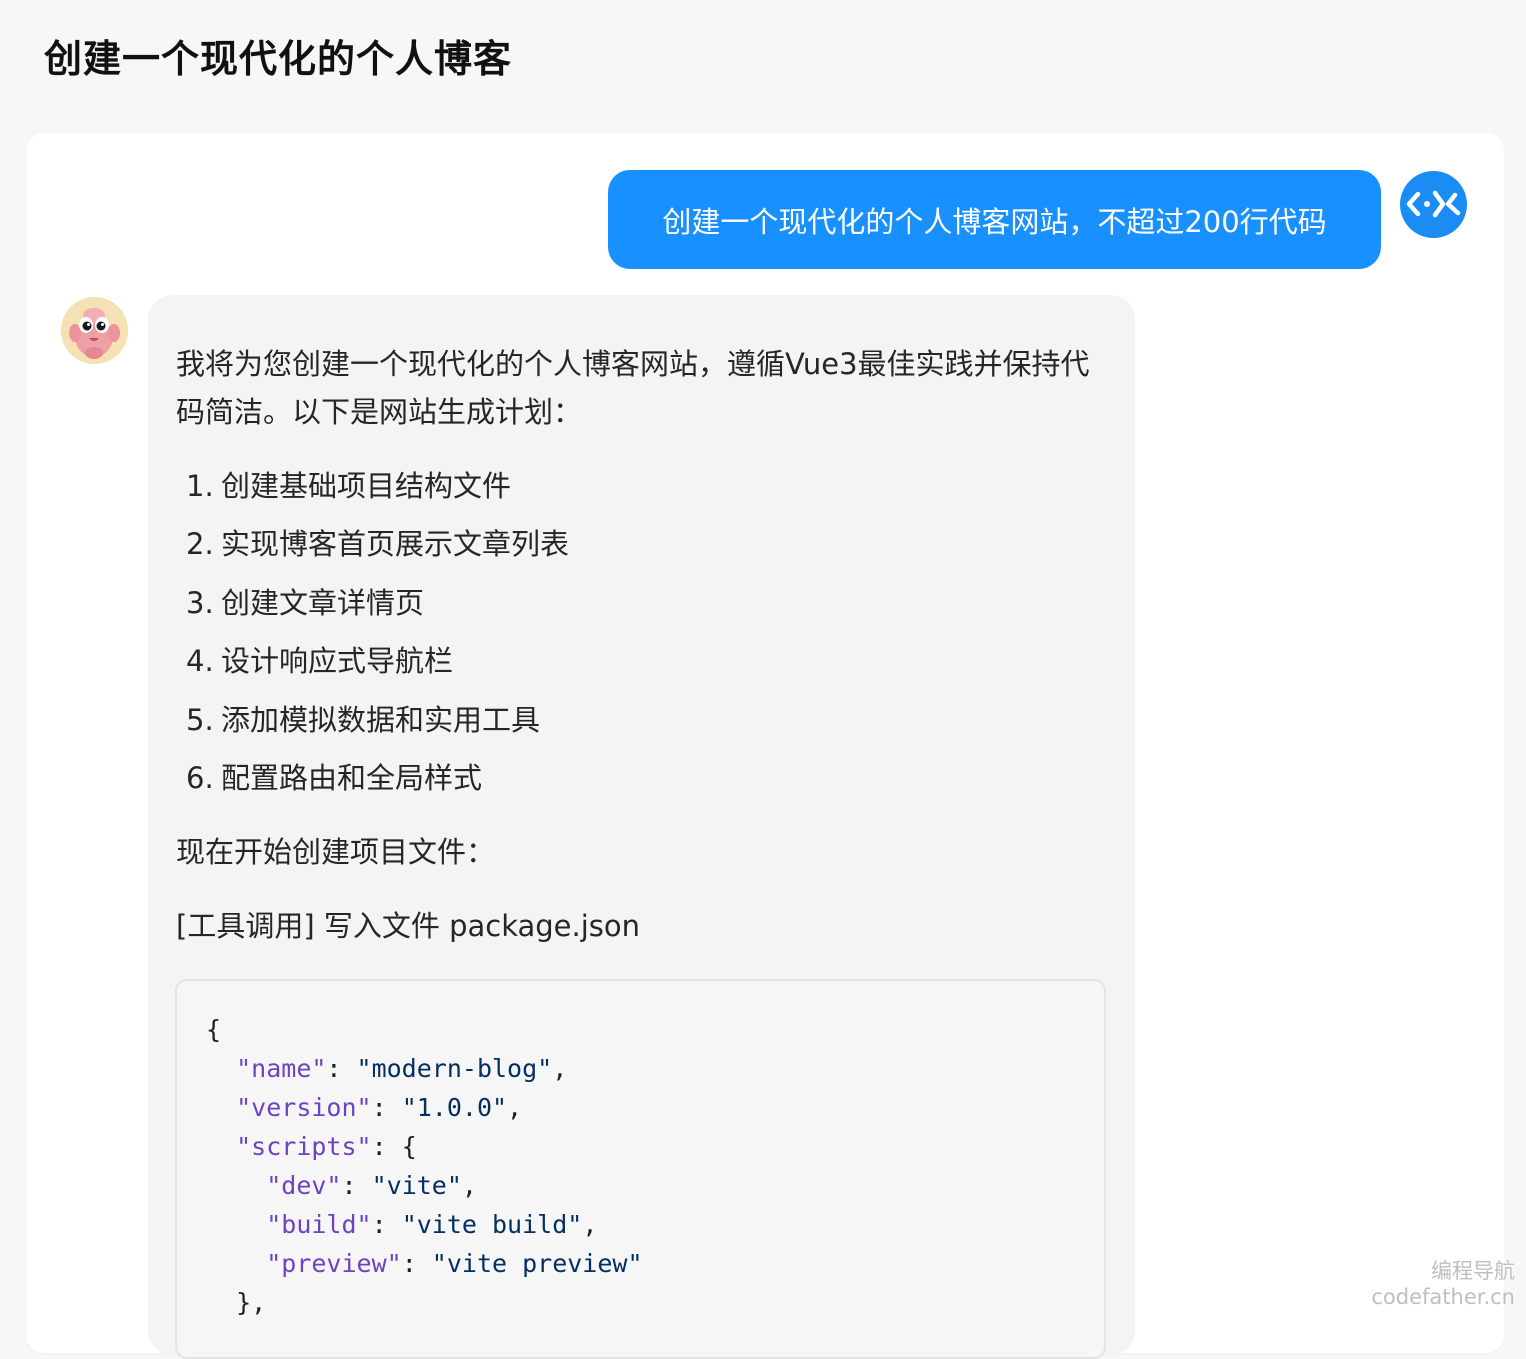 Image resolution: width=1526 pixels, height=1359 pixels. What do you see at coordinates (336, 852) in the screenshot?
I see `start-creating-text: 现在开始创建项目文件：` at bounding box center [336, 852].